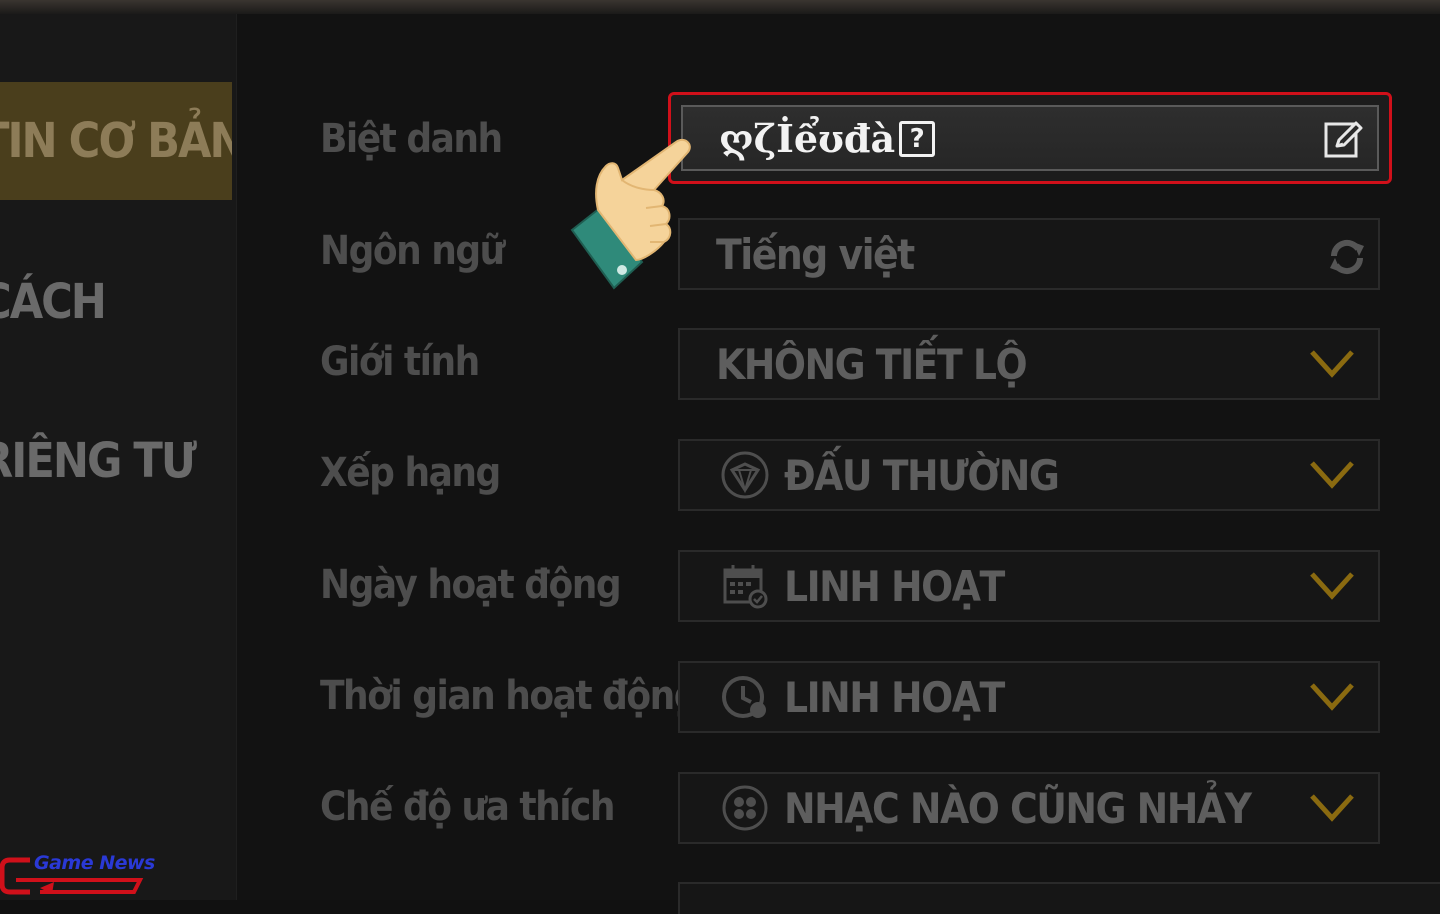 This screenshot has width=1440, height=914. What do you see at coordinates (872, 364) in the screenshot?
I see `gender-value: KHÔNG TIẾT LỘ` at bounding box center [872, 364].